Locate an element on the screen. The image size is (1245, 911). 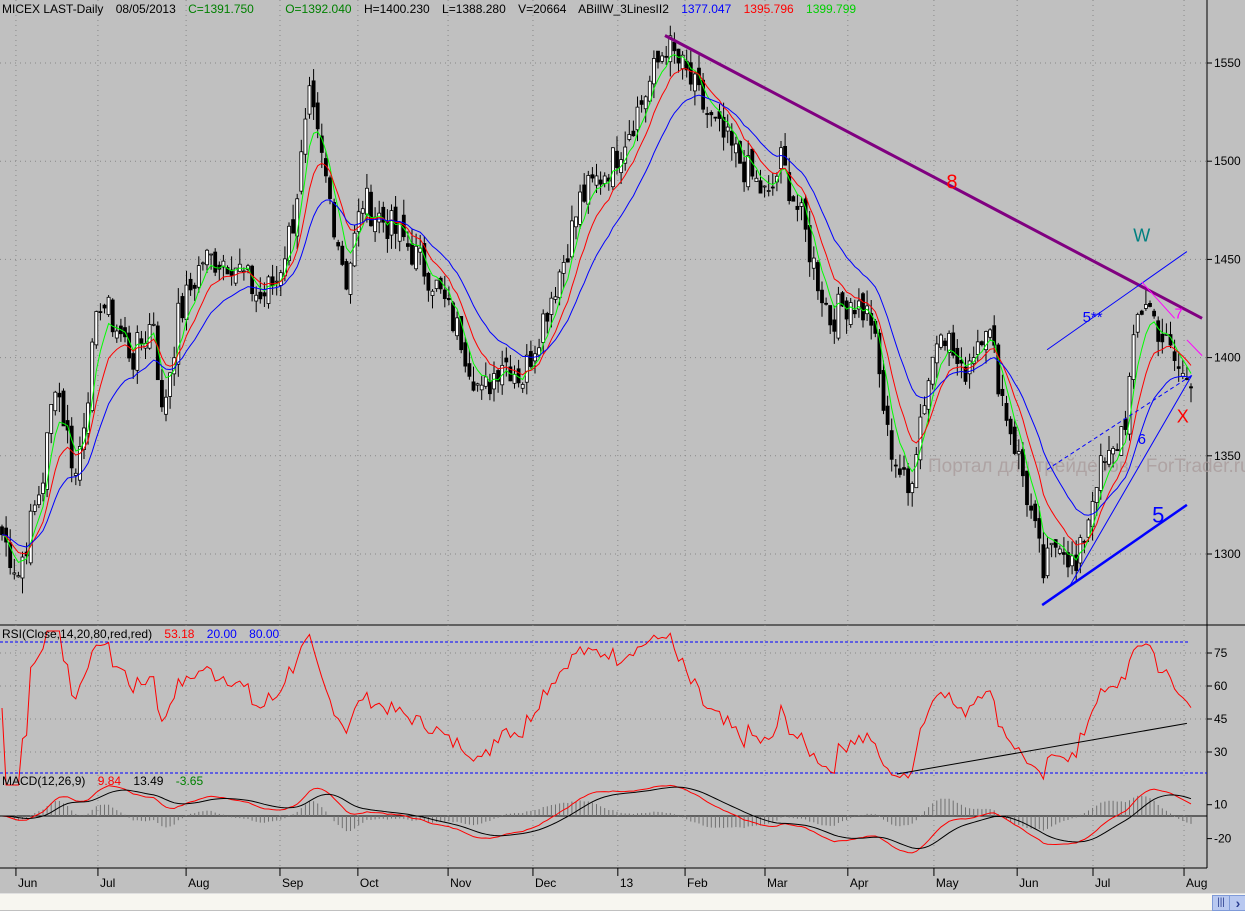
macd-tick-label: 10 is located at coordinates (1221, 805).